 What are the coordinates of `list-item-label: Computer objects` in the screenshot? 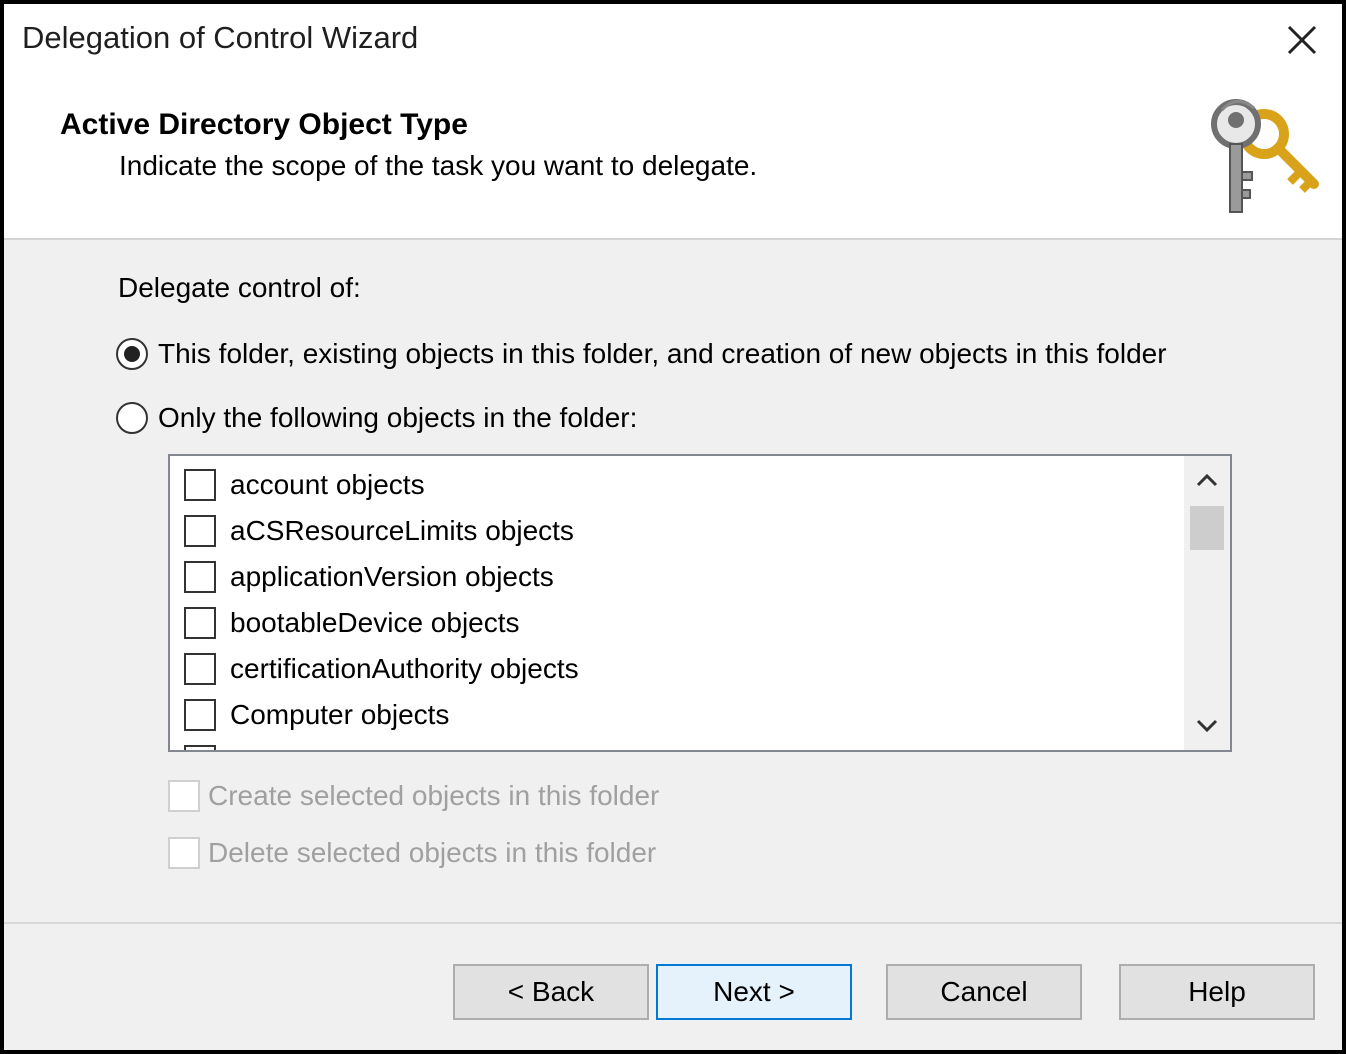 It's located at (340, 714).